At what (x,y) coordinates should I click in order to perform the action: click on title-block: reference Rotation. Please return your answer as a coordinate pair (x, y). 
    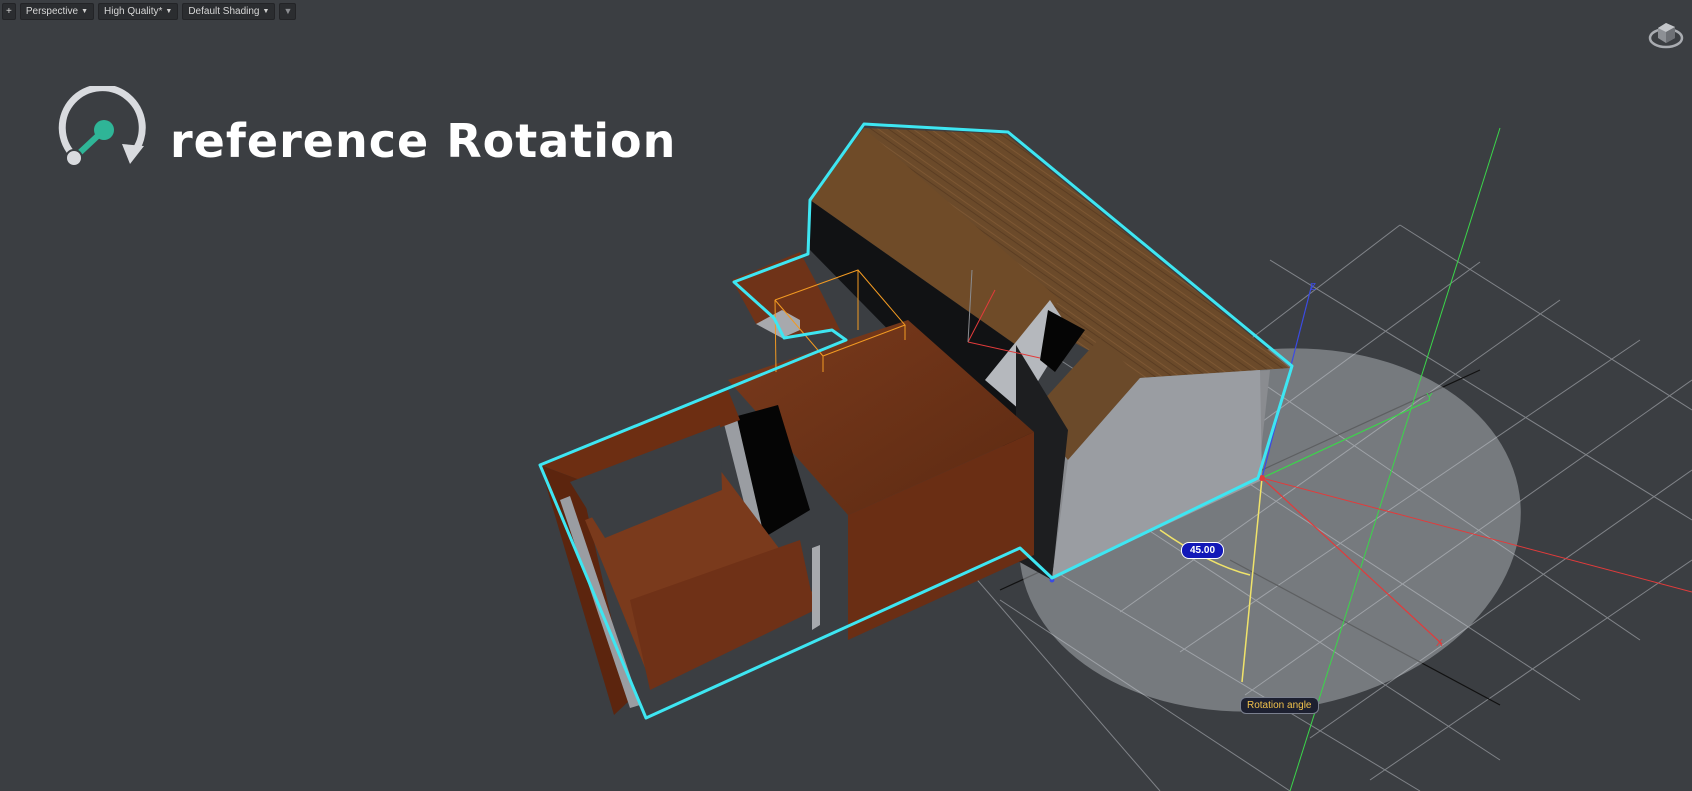
    Looking at the image, I should click on (366, 132).